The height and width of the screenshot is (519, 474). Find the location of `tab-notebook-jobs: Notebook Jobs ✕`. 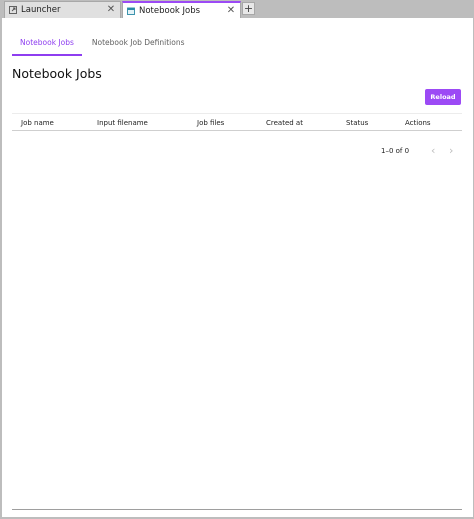

tab-notebook-jobs: Notebook Jobs ✕ is located at coordinates (181, 10).